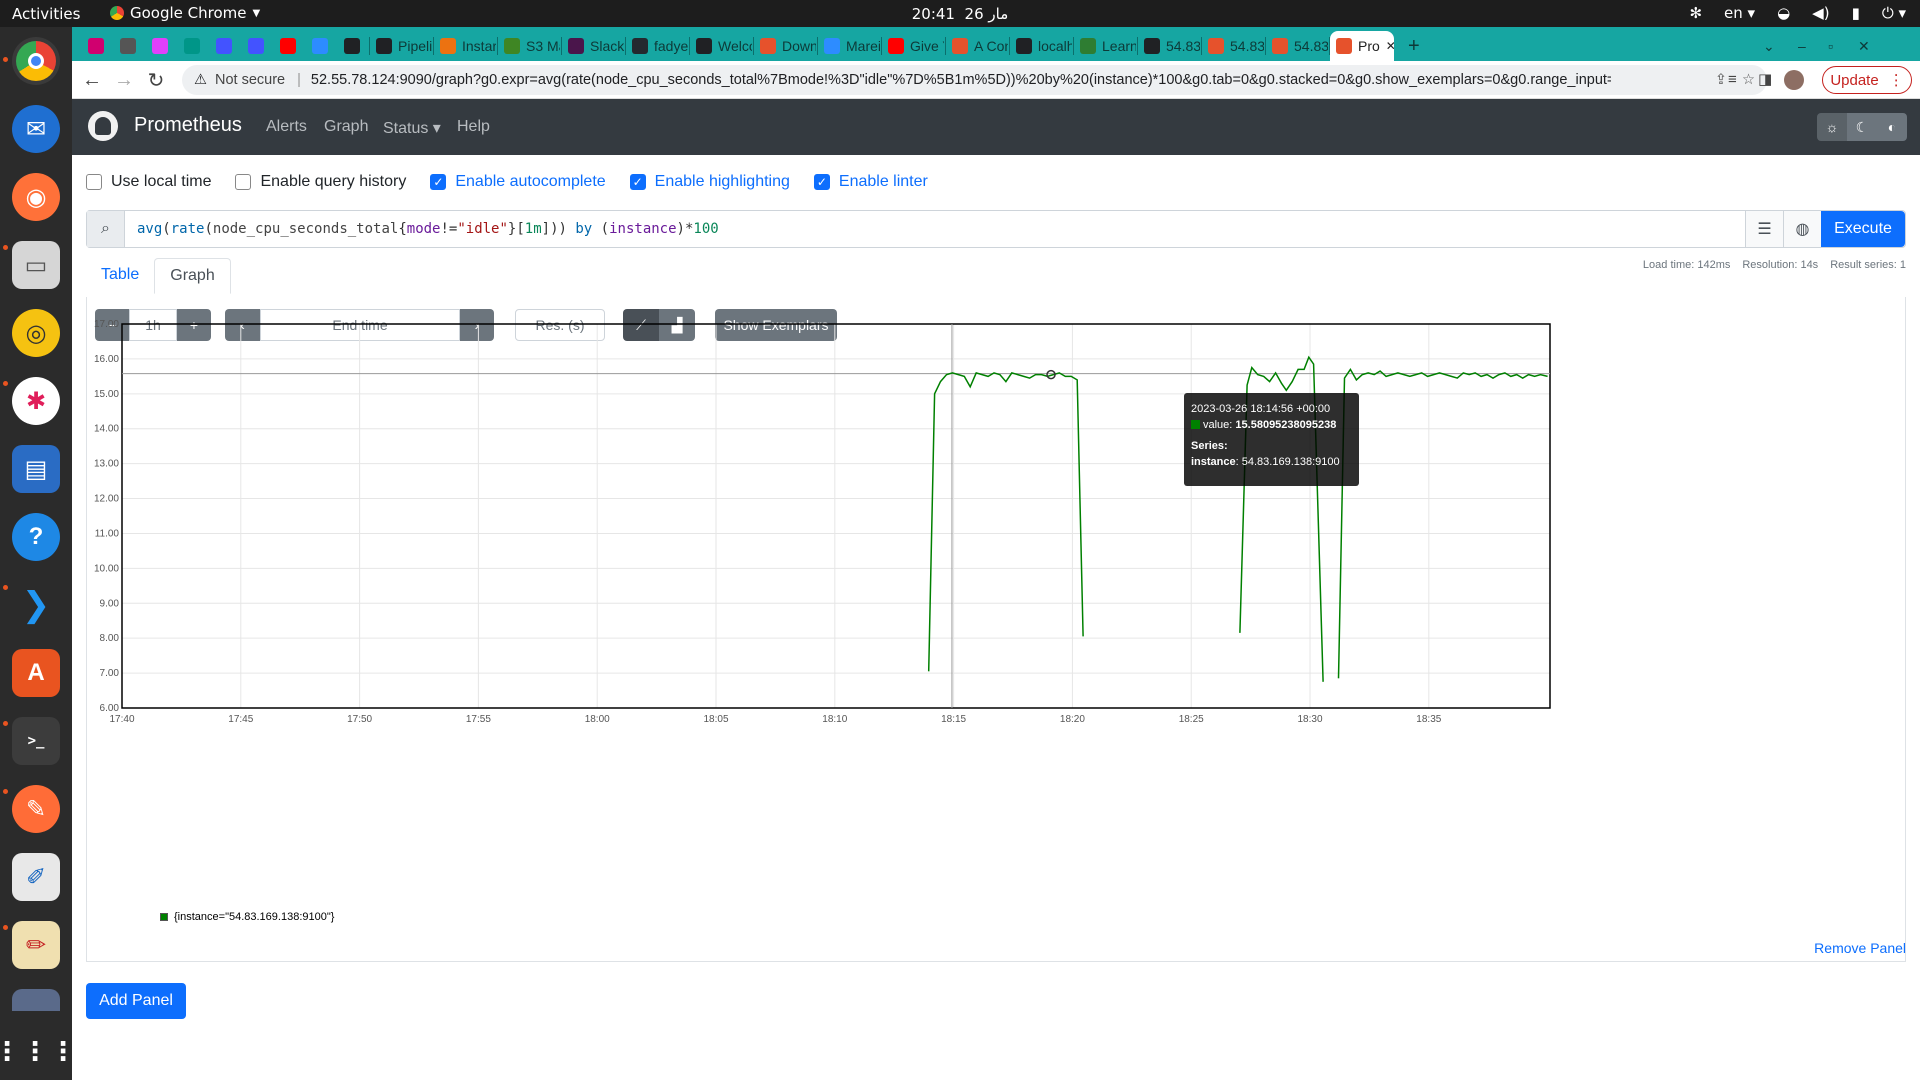 The width and height of the screenshot is (1920, 1080). I want to click on vscode-dock-icon: ❯, so click(36, 605).